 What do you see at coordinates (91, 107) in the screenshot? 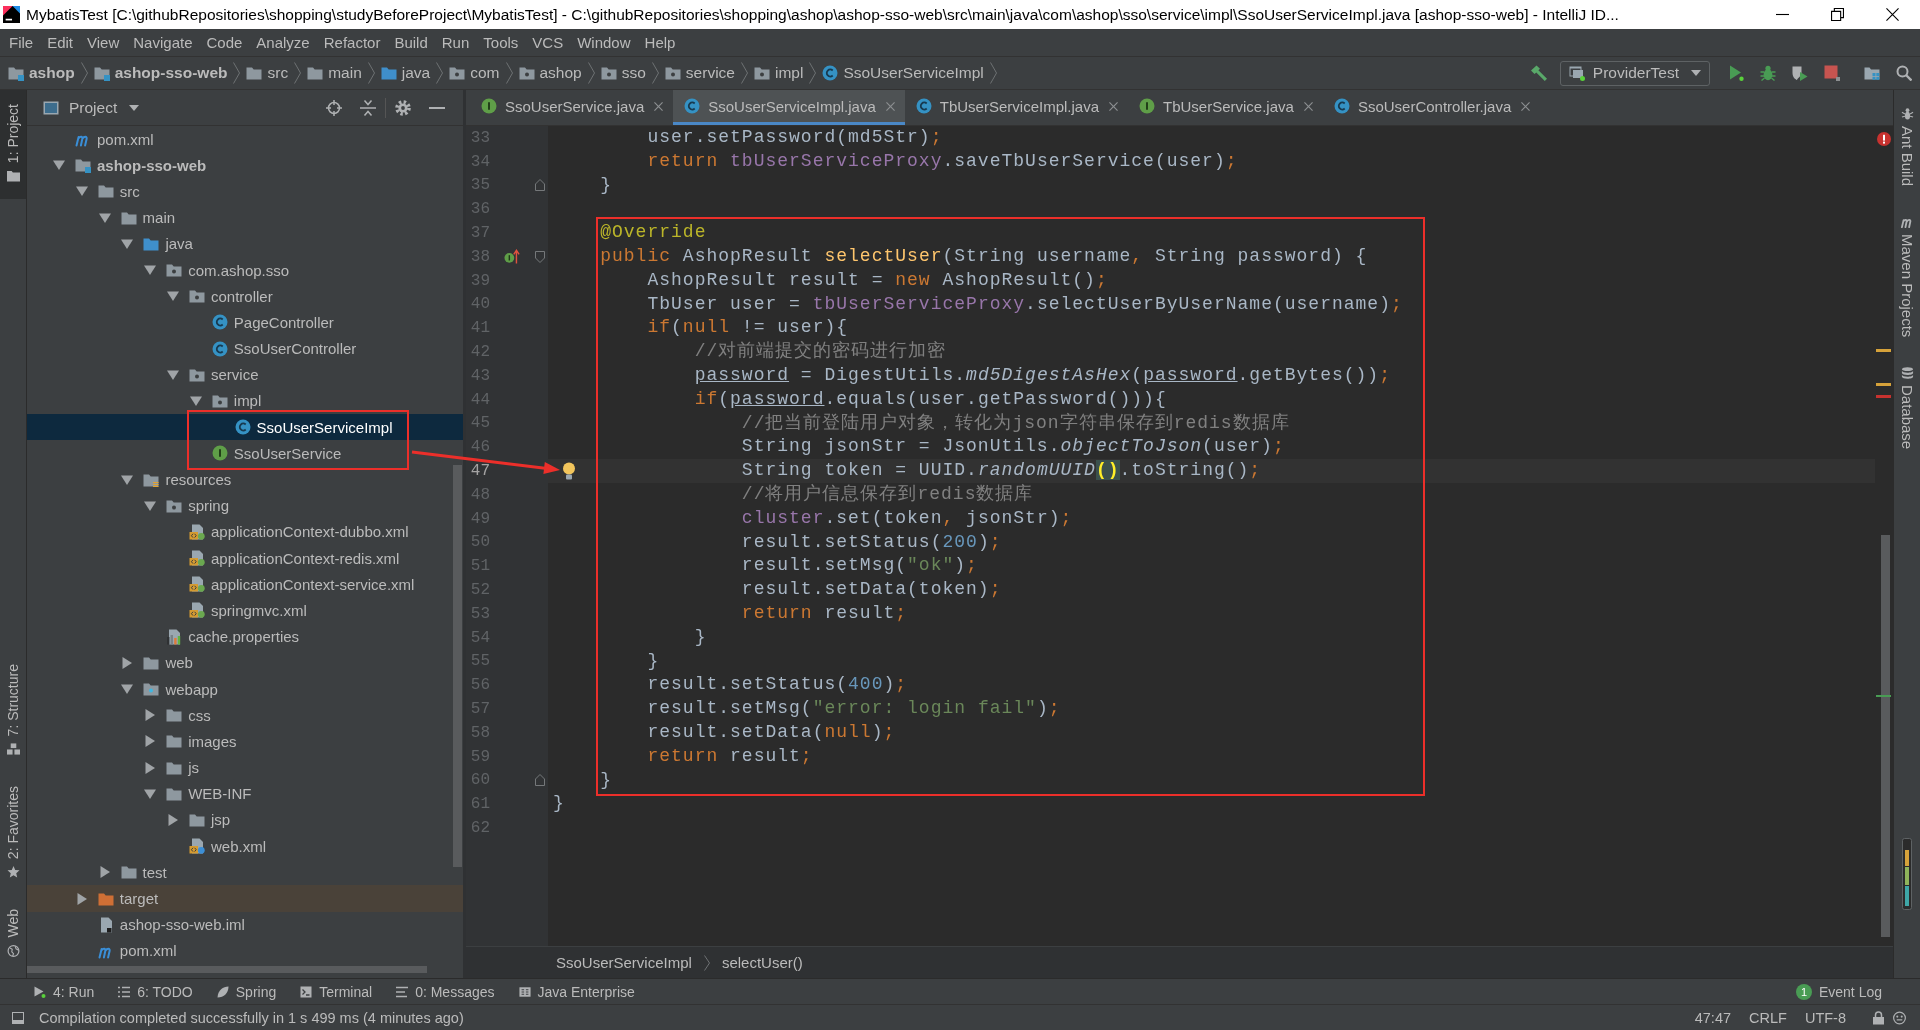
I see `view-selector-dropdown: Project` at bounding box center [91, 107].